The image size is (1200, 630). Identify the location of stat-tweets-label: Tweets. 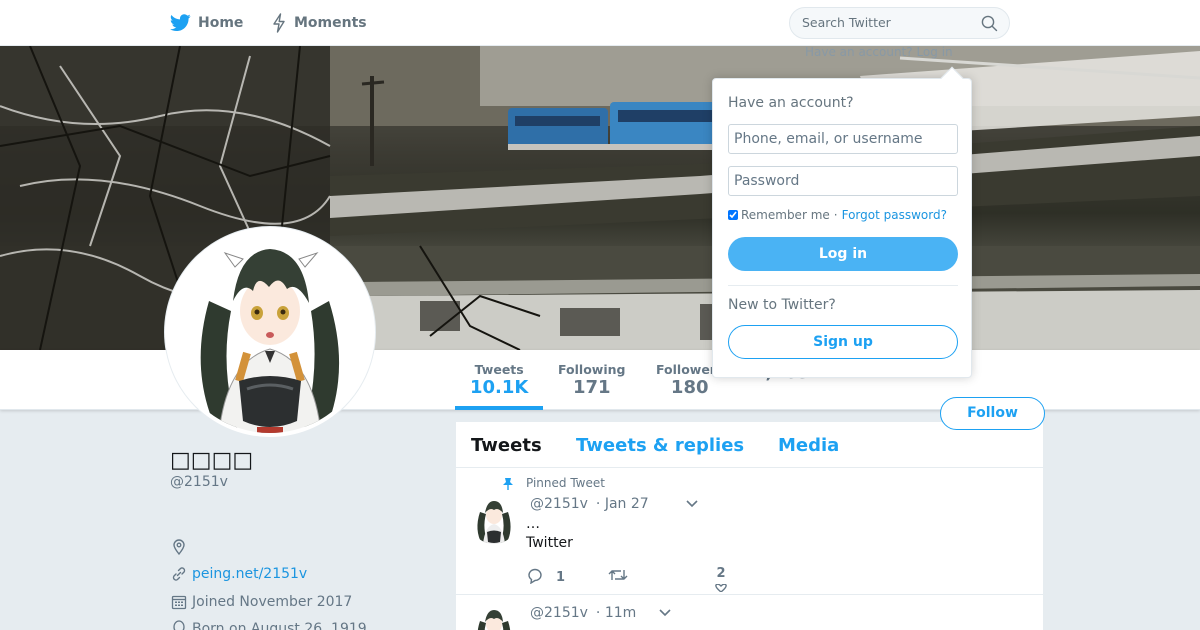
(499, 369).